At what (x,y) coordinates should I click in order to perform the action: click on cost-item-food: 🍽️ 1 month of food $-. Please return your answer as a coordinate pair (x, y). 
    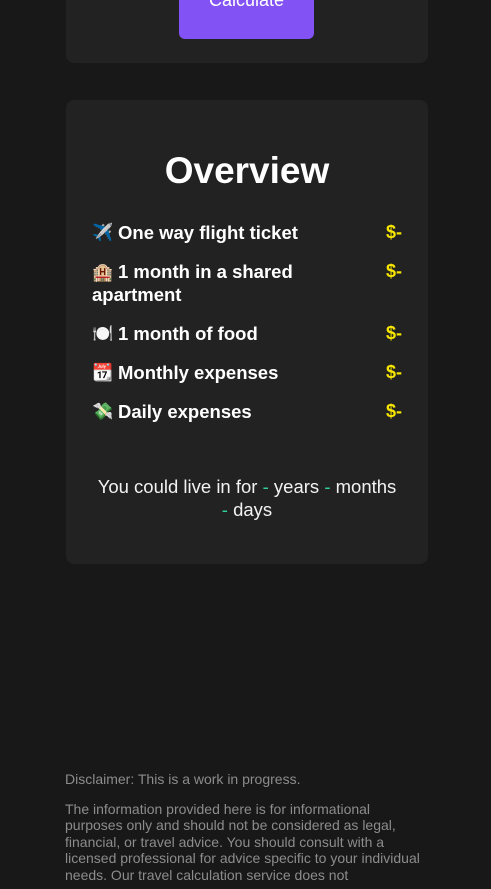
    Looking at the image, I should click on (247, 334).